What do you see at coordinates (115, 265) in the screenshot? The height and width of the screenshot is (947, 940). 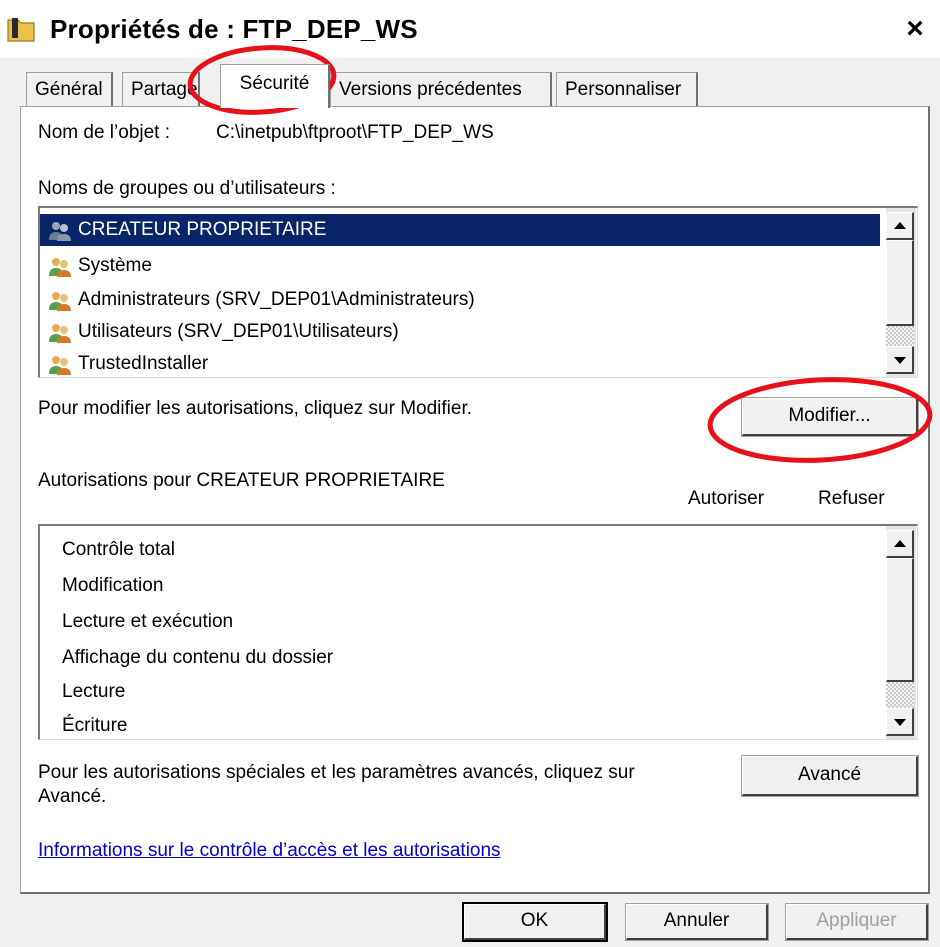 I see `list-item-label: Système` at bounding box center [115, 265].